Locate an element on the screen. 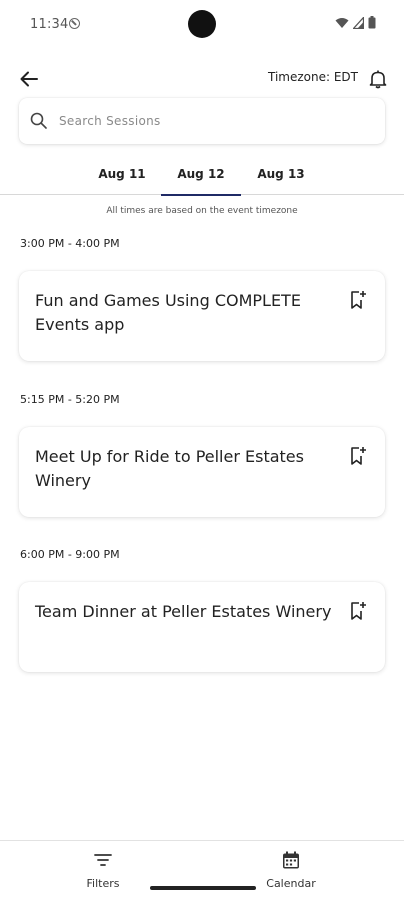  home-indicator is located at coordinates (203, 888).